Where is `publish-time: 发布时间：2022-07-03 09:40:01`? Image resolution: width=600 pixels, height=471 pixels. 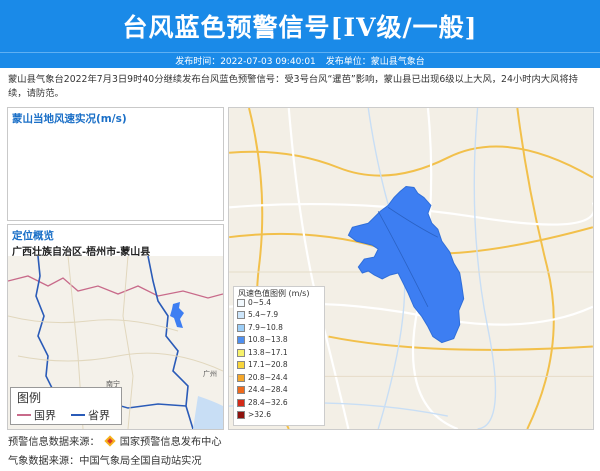 publish-time: 发布时间：2022-07-03 09:40:01 is located at coordinates (245, 62).